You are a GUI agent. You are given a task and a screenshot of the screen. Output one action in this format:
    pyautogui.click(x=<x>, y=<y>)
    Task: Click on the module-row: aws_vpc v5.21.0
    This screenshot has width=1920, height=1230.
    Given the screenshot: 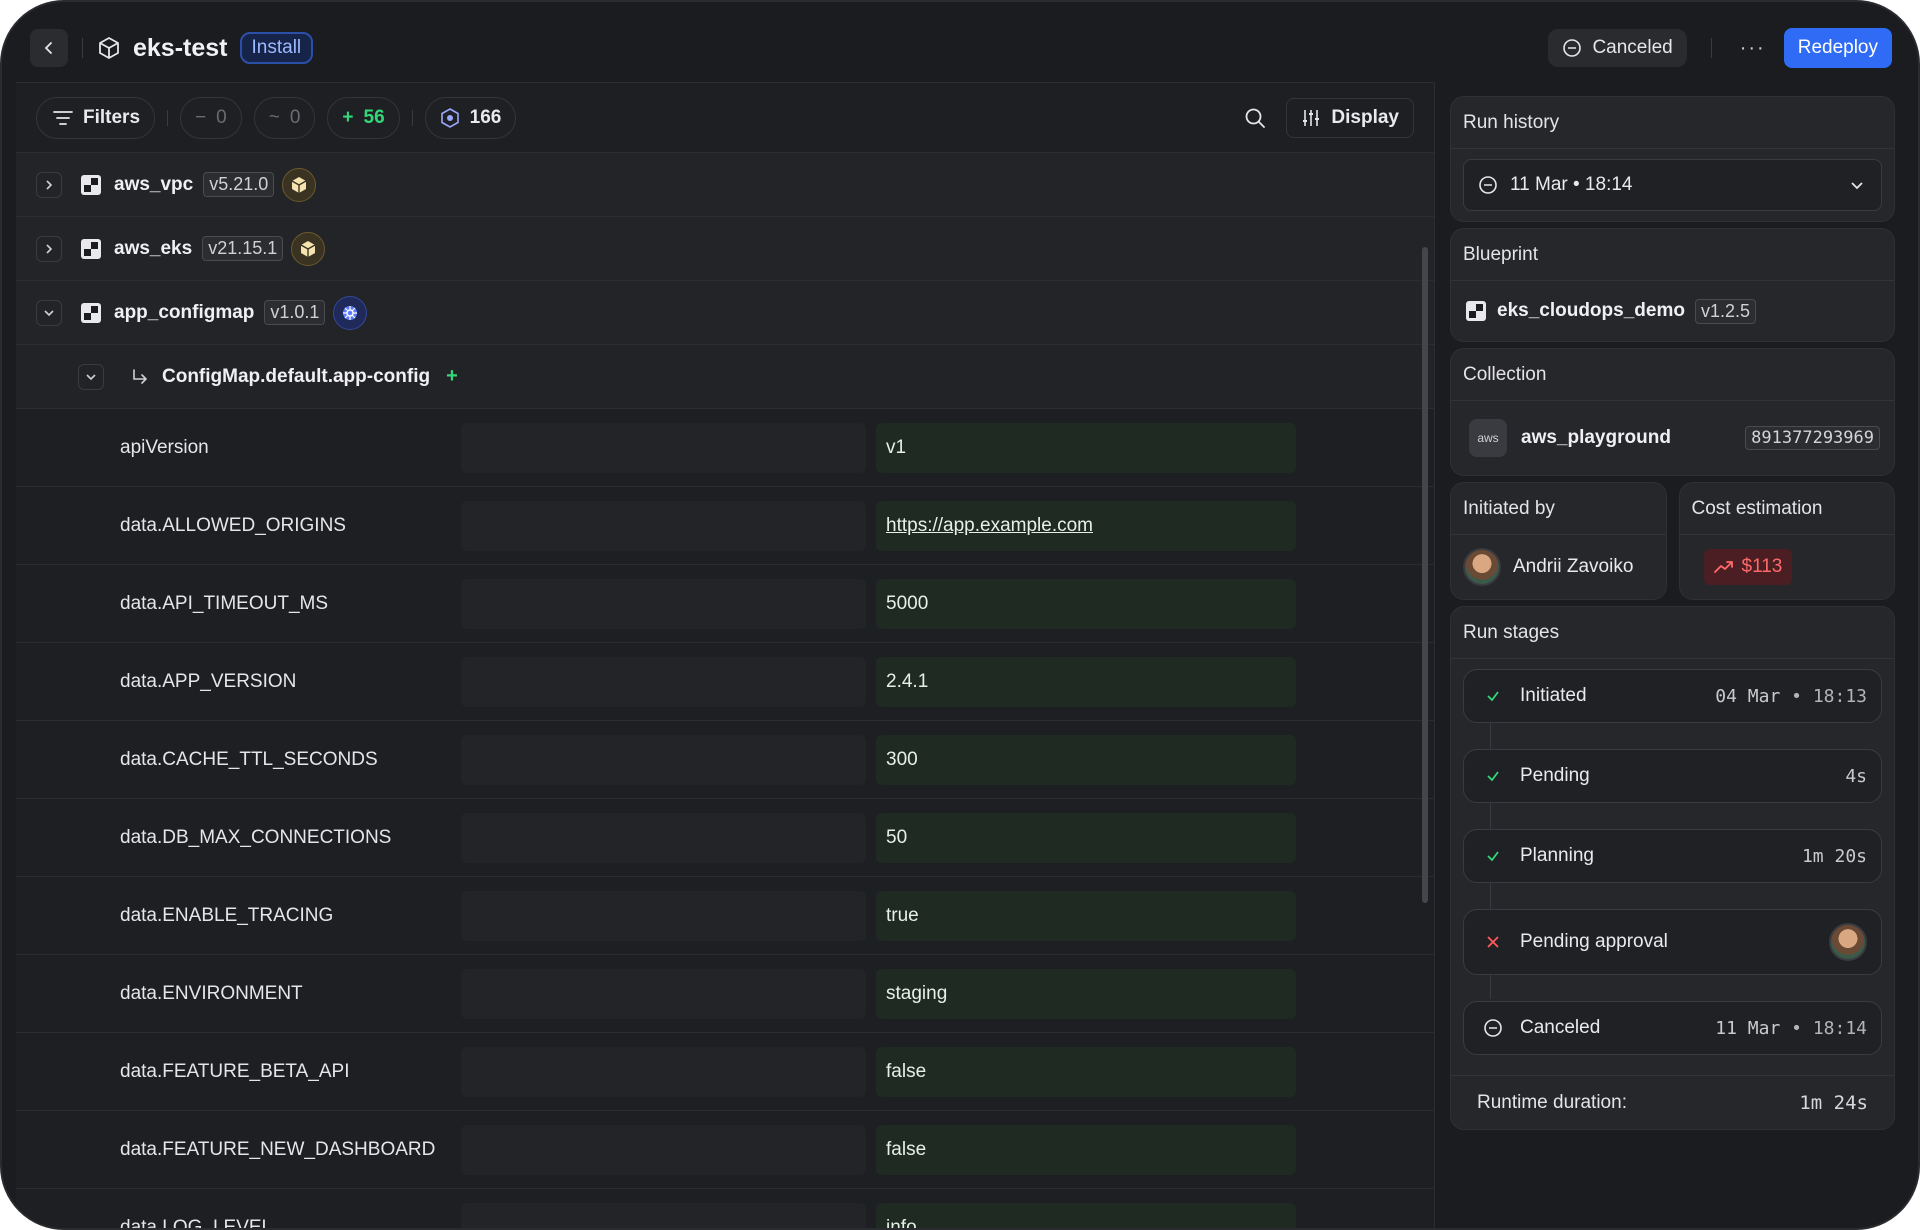 What is the action you would take?
    pyautogui.click(x=725, y=185)
    